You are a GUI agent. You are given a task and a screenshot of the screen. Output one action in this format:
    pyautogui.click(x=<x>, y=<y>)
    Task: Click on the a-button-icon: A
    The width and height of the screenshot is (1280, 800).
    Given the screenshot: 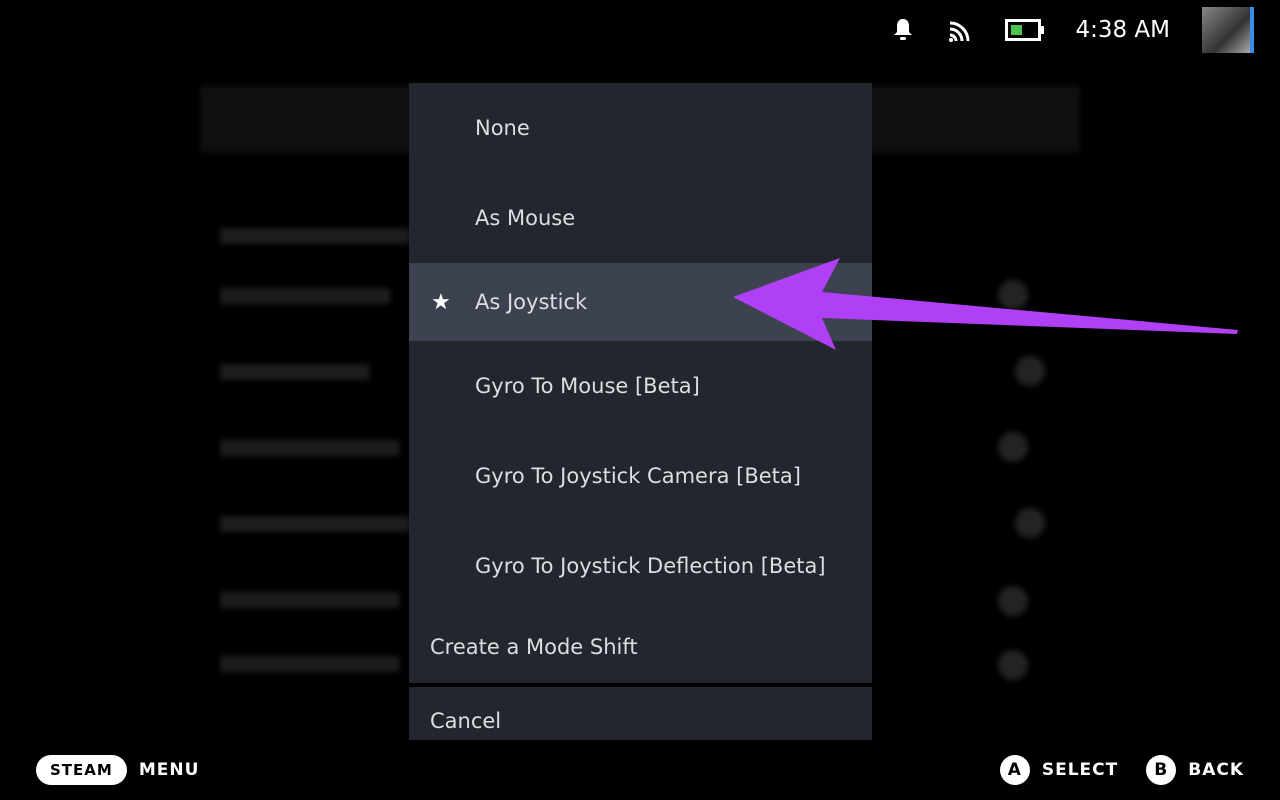 What is the action you would take?
    pyautogui.click(x=1014, y=770)
    